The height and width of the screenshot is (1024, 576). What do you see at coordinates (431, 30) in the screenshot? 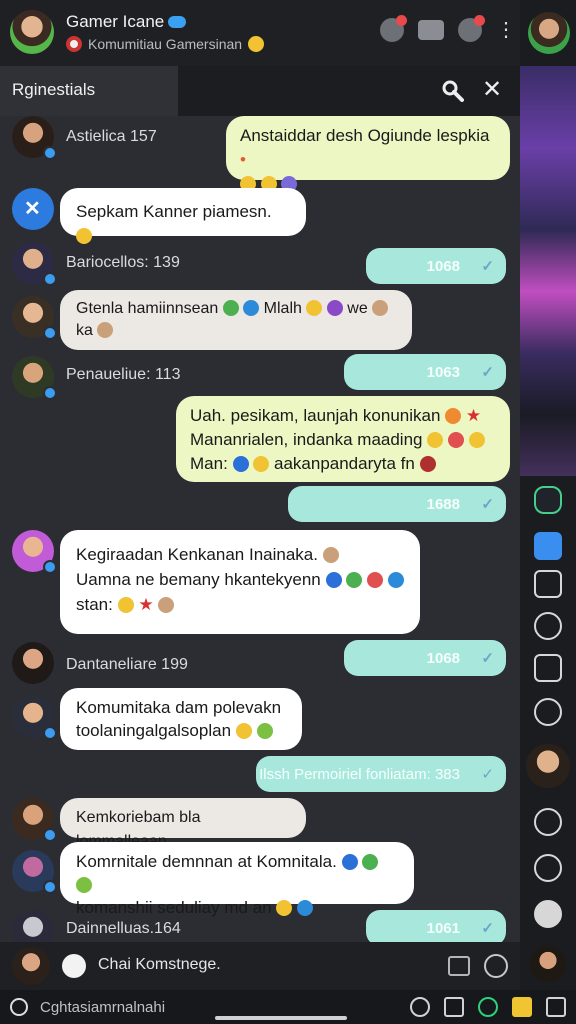
I see `video-icon` at bounding box center [431, 30].